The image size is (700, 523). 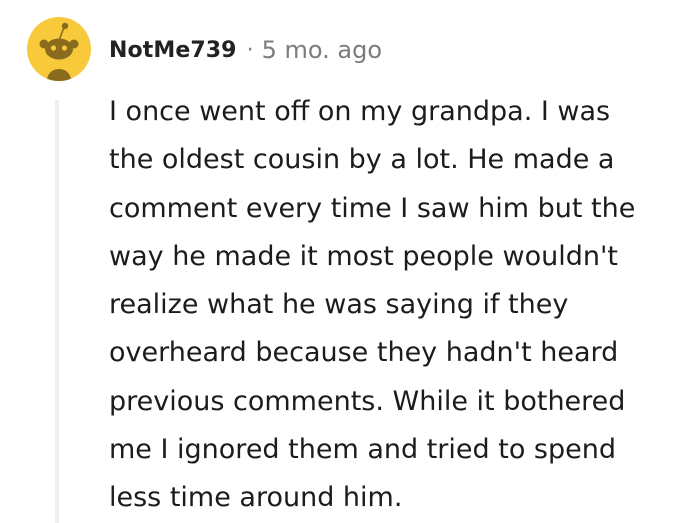 I want to click on comment-body-line: realize what he was saying if they, so click(x=339, y=305).